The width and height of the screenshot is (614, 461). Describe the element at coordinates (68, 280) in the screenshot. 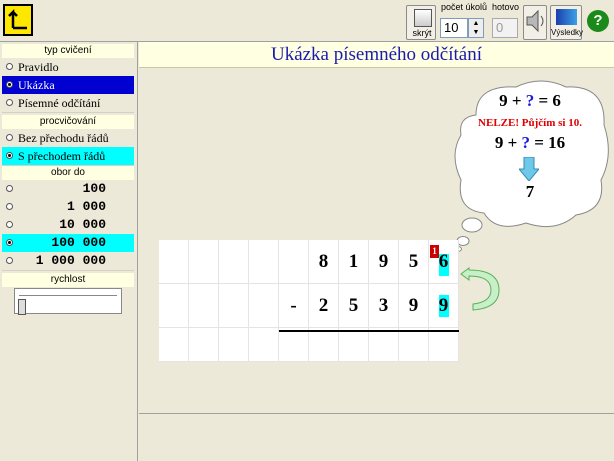

I see `speed-header: rychlost` at that location.